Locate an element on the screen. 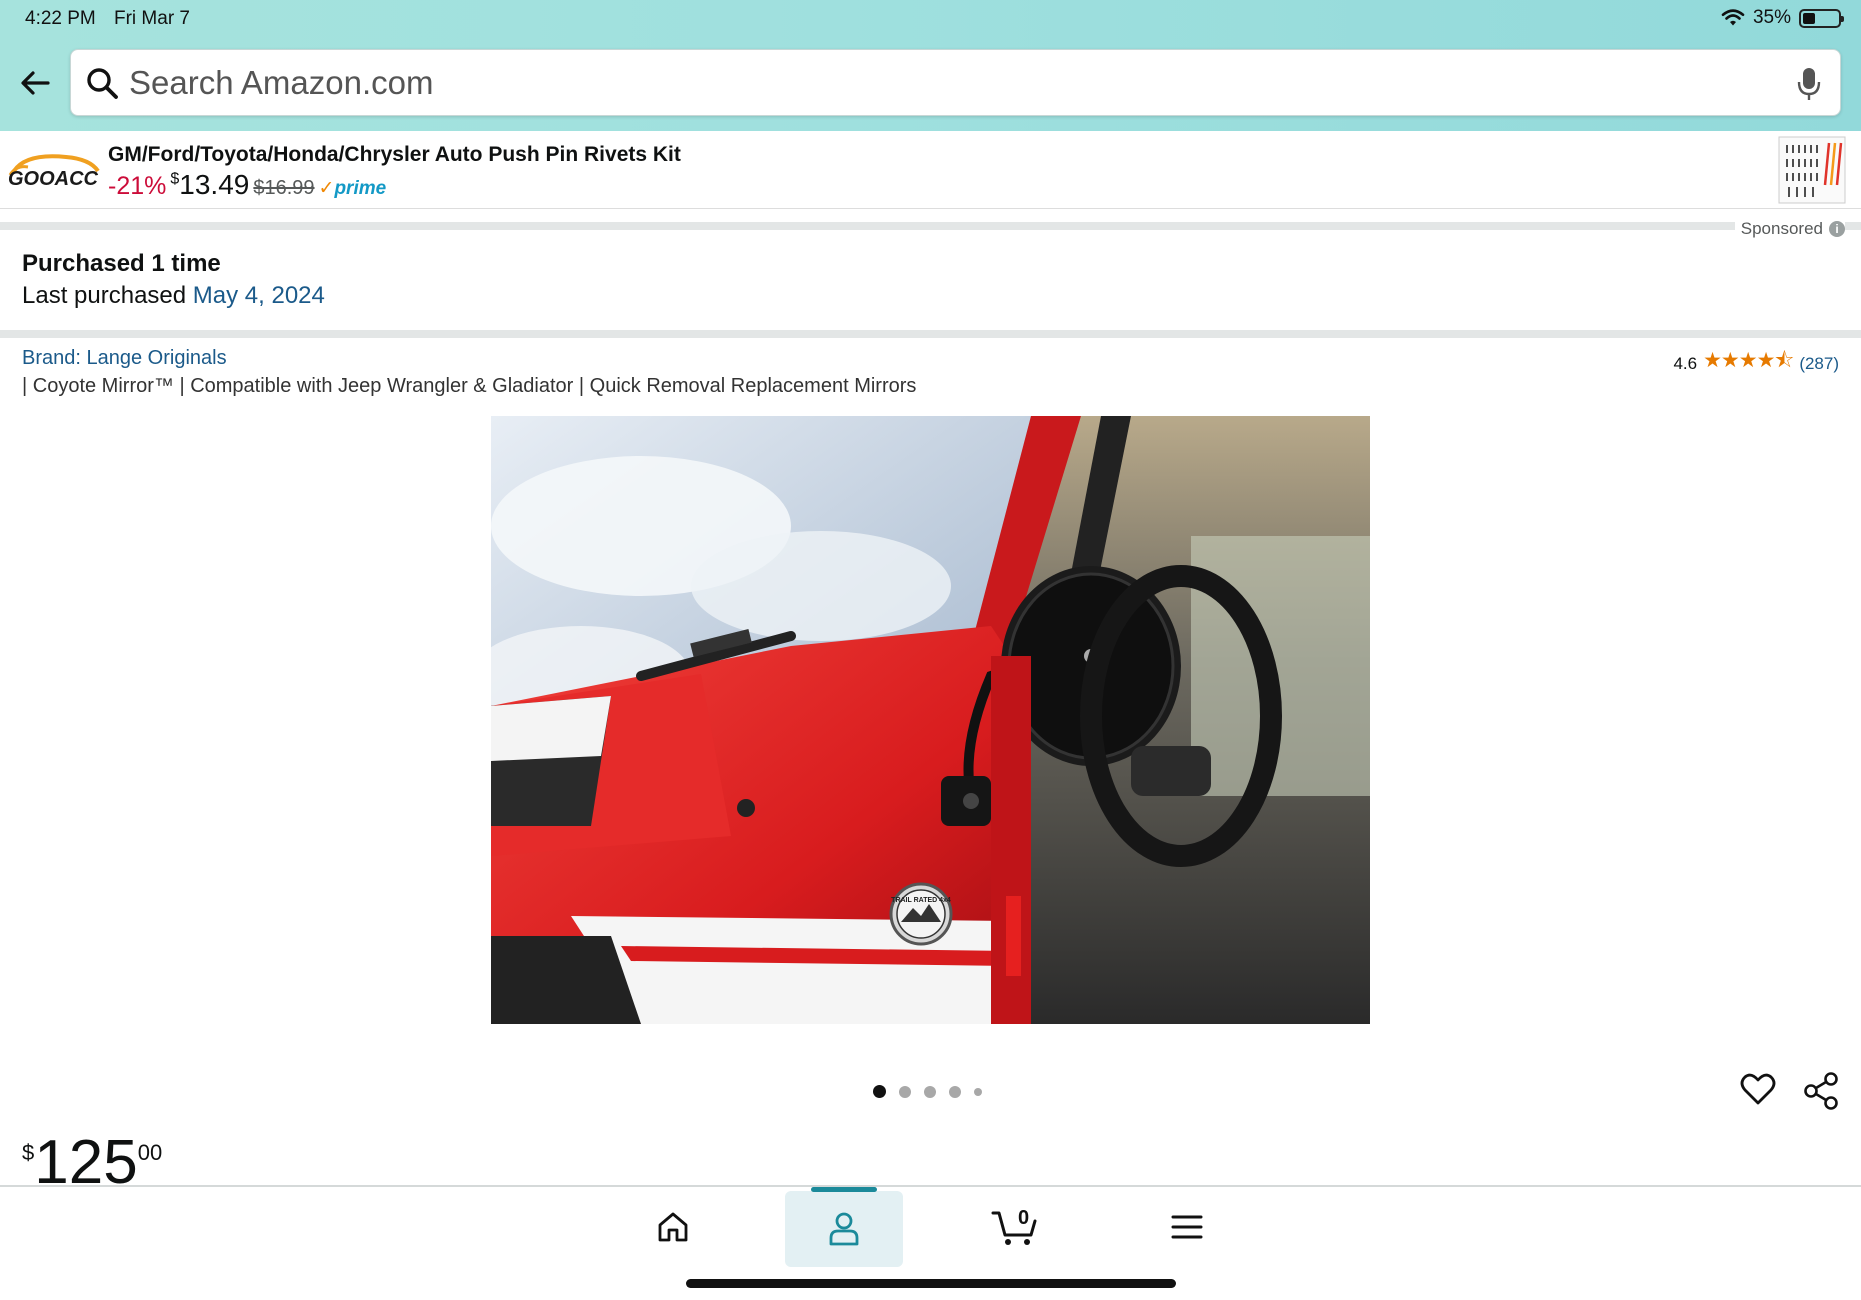  rating-count-link: (287) is located at coordinates (1819, 364).